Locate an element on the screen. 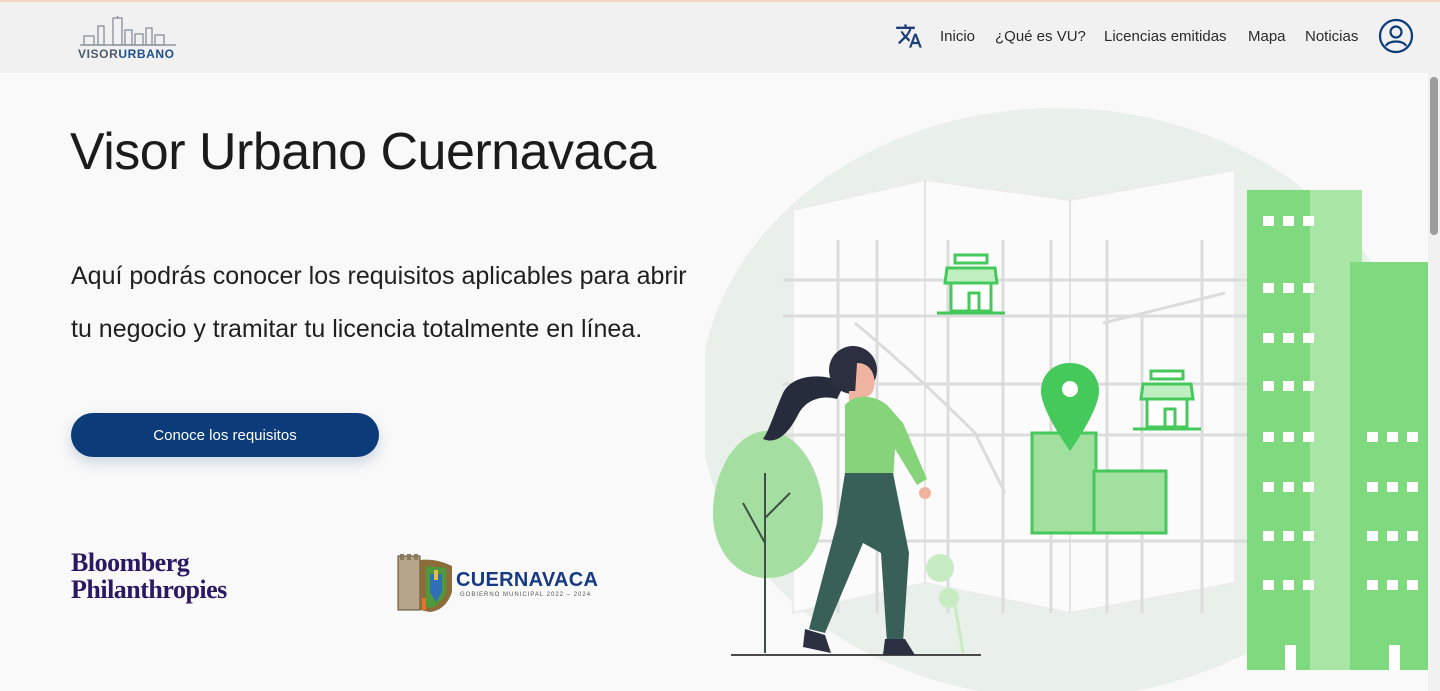  nav-item-que-es-vu: ¿Qué es VU? is located at coordinates (1040, 36).